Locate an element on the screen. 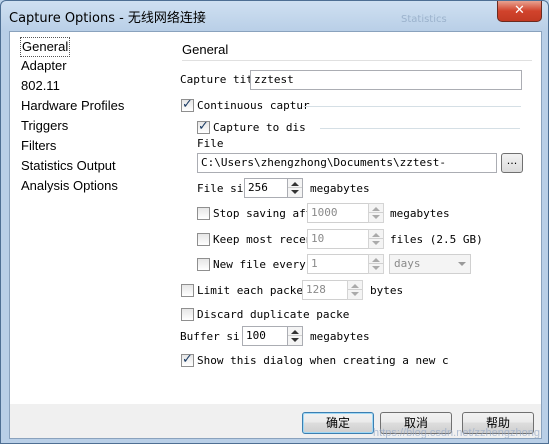  watermark: https://blog.csdn.net/zzhengzhong is located at coordinates (456, 433).